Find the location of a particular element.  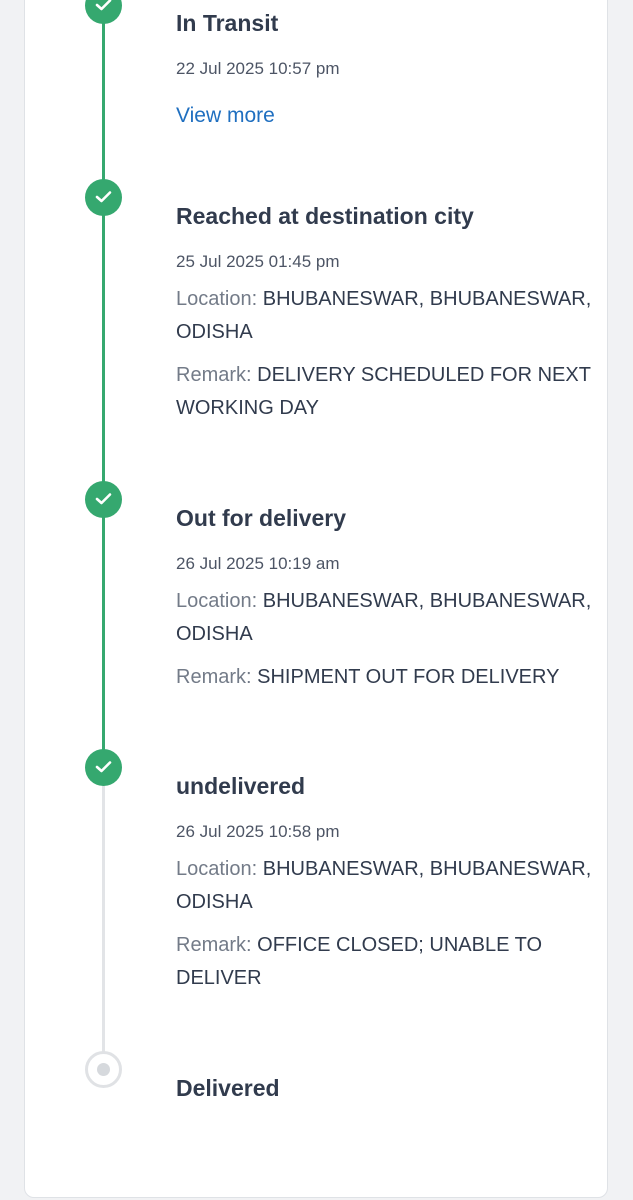

event-status: In Transit is located at coordinates (227, 23).